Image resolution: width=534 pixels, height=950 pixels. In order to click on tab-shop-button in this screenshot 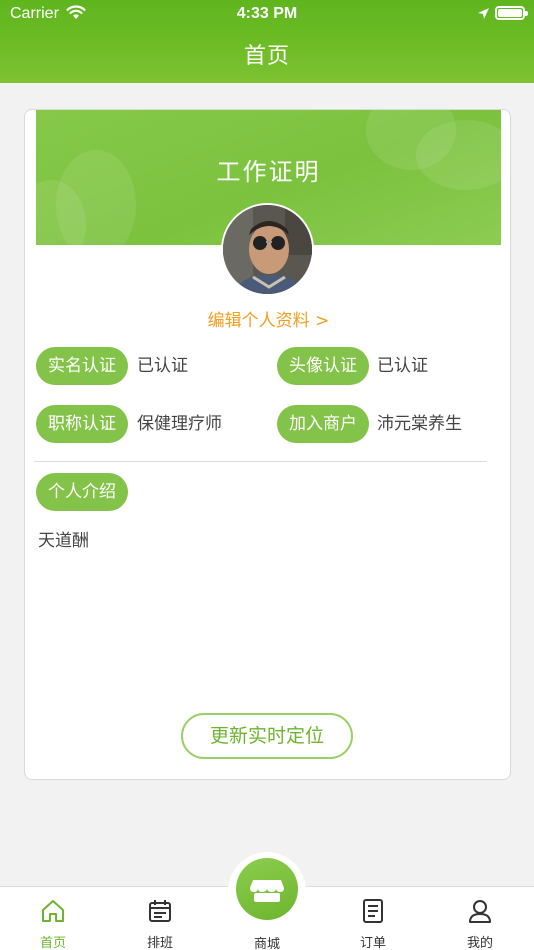, I will do `click(267, 889)`.